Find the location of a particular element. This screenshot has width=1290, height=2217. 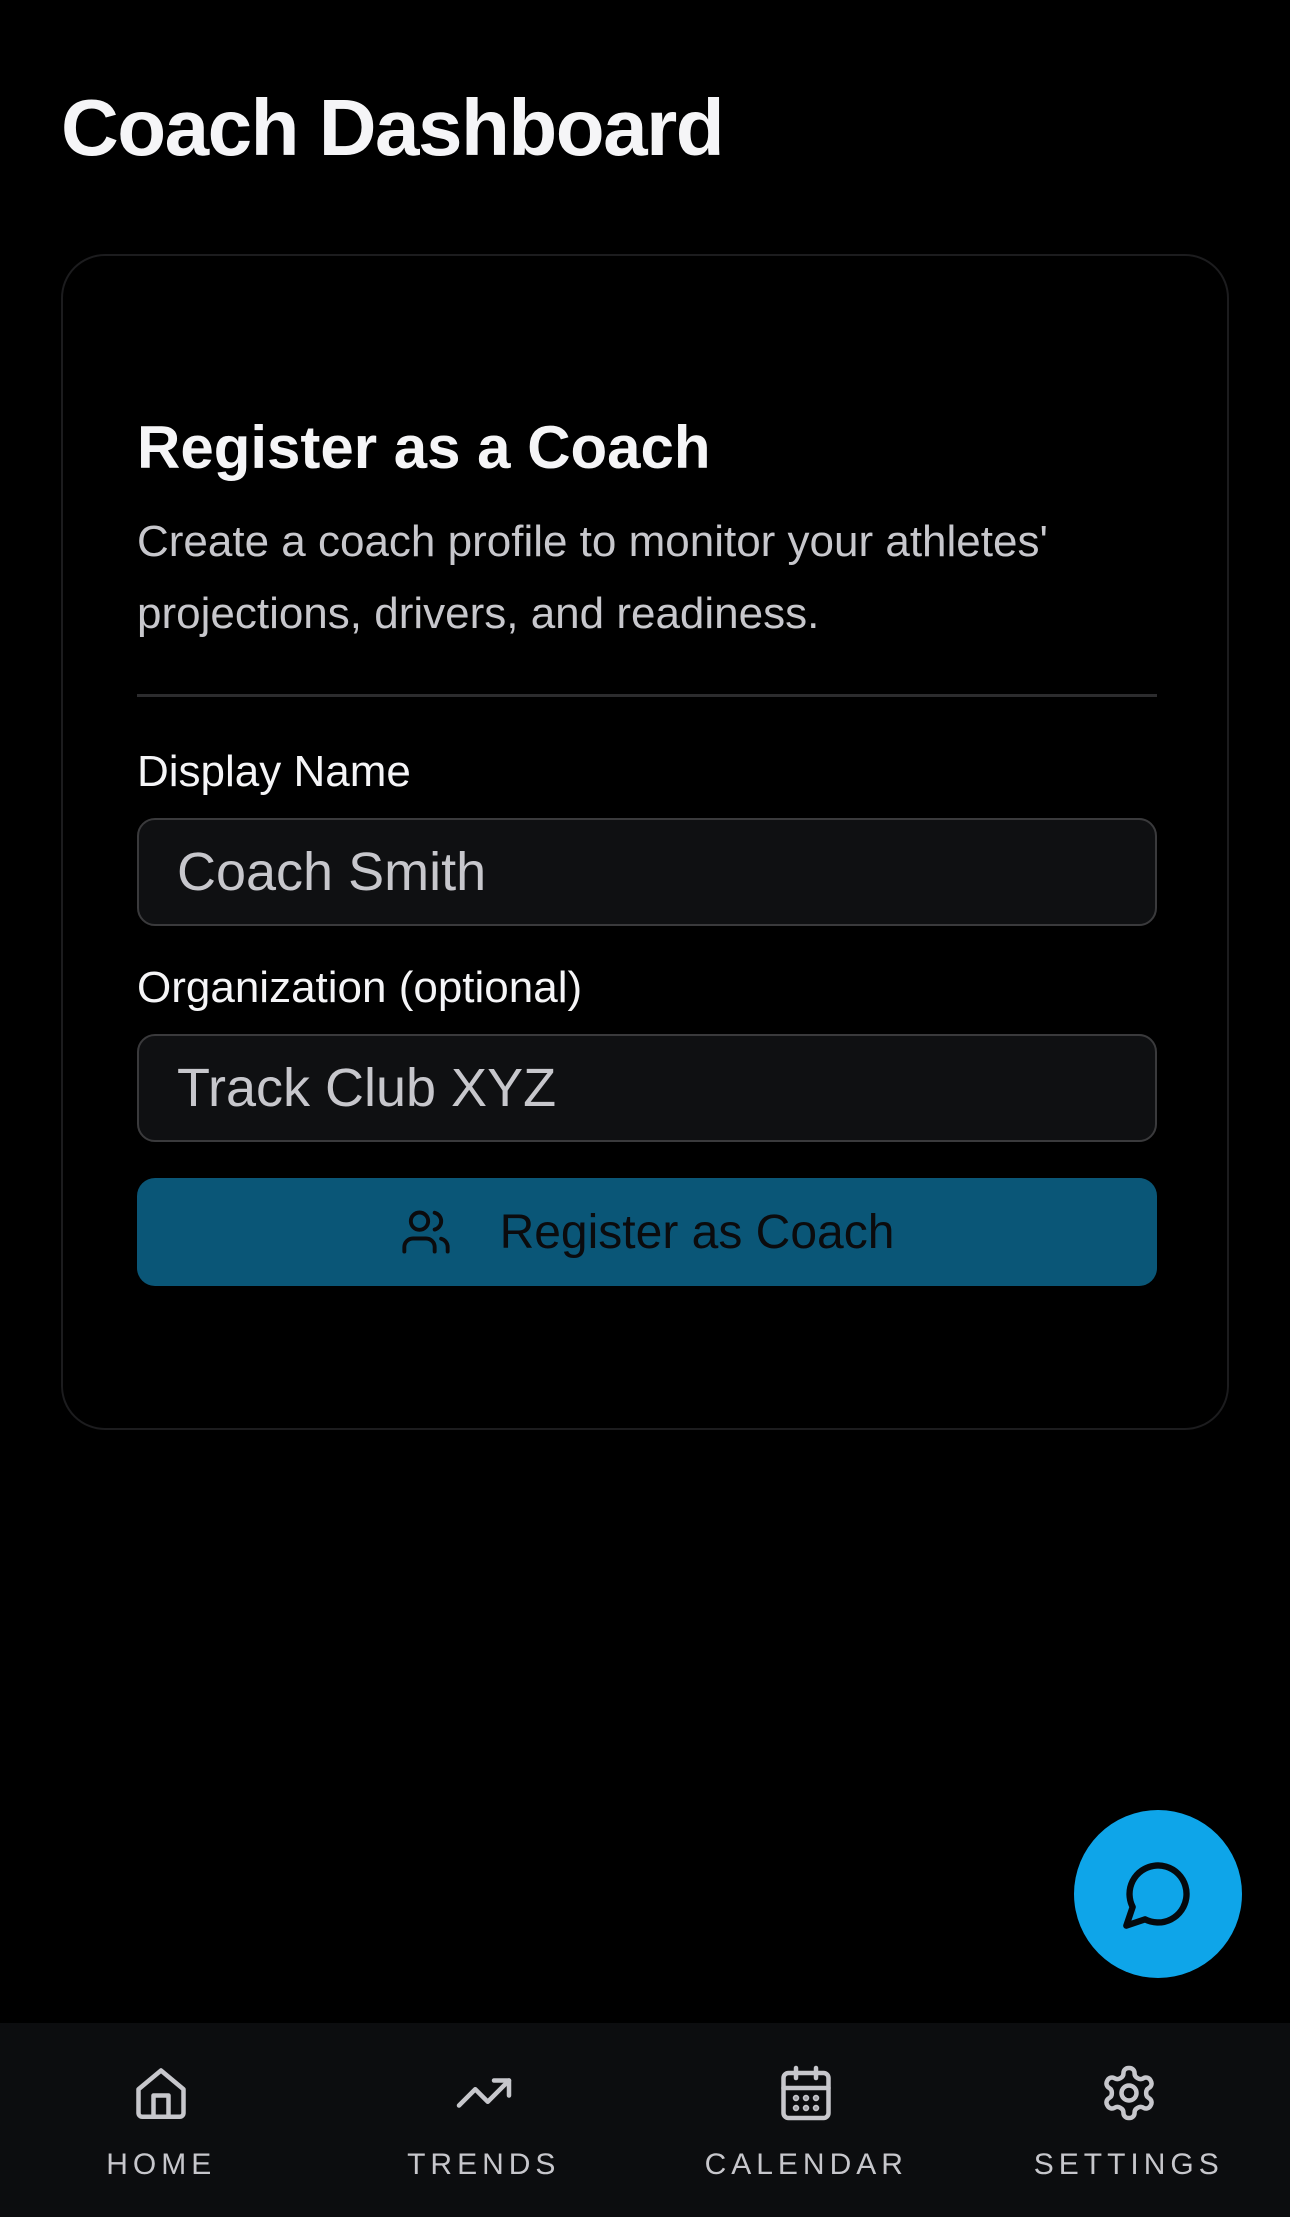

users-icon is located at coordinates (426, 1232).